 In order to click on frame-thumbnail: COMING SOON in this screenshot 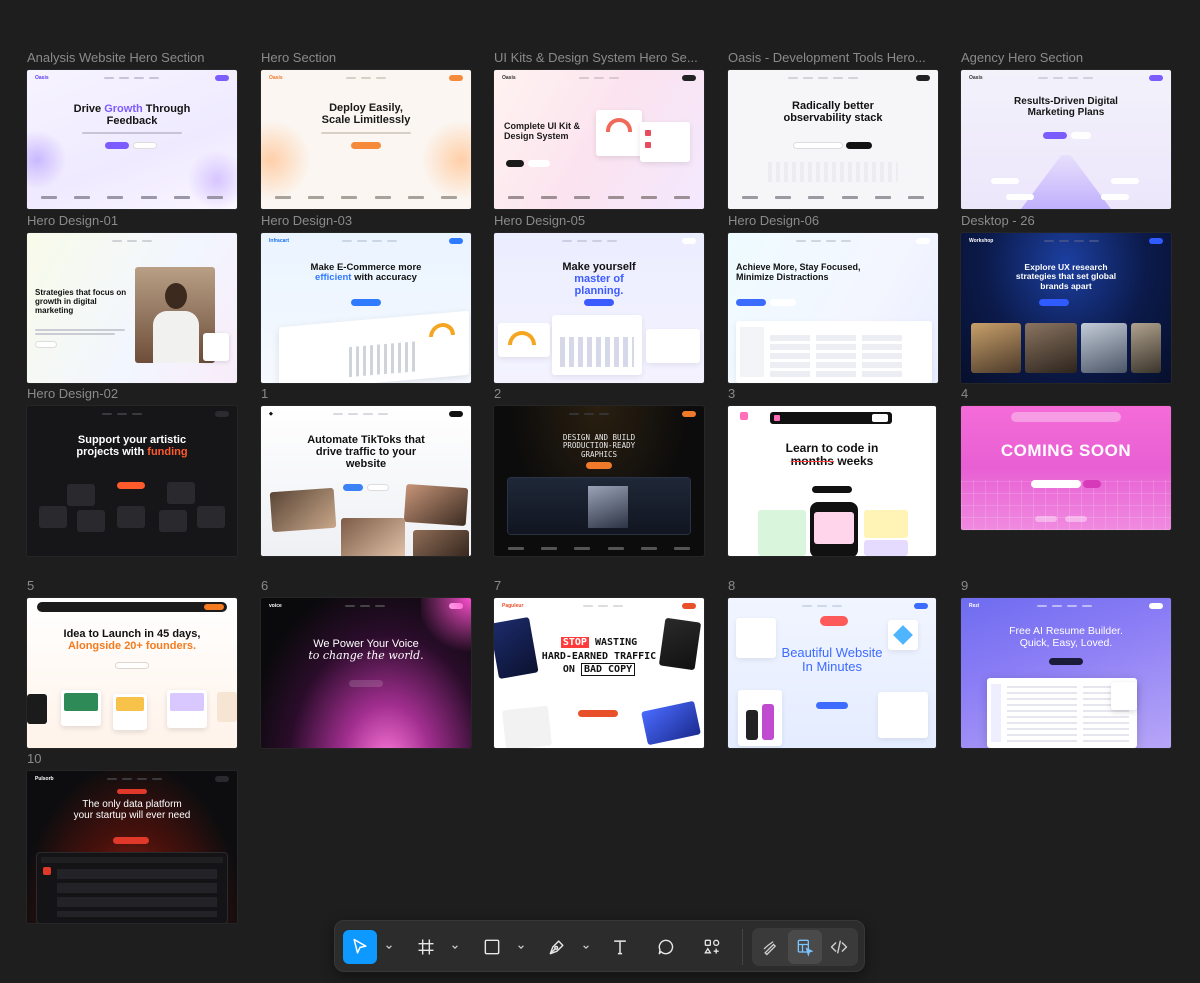, I will do `click(1066, 468)`.